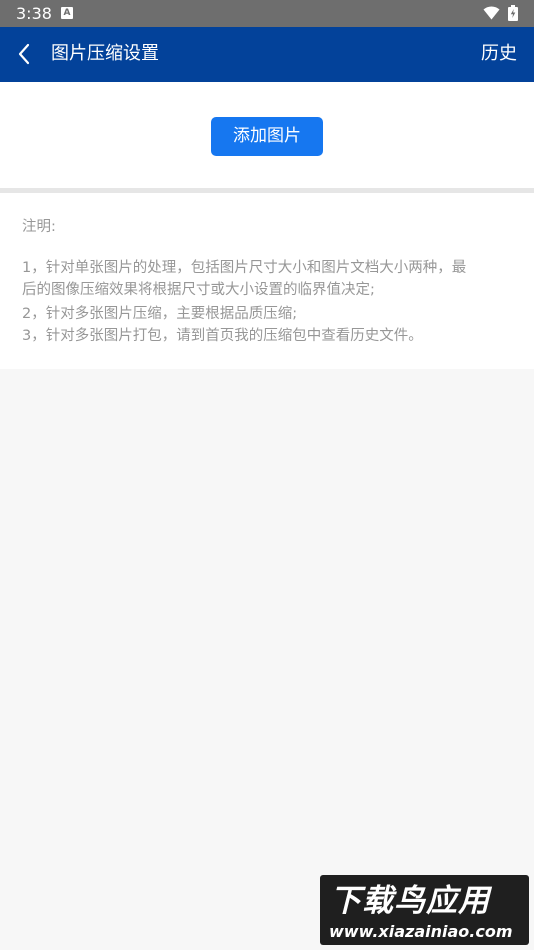  What do you see at coordinates (244, 268) in the screenshot?
I see `note-line: 1，针对单张图片的处理，包括图片尺寸大小和图片文档大小两种，最` at bounding box center [244, 268].